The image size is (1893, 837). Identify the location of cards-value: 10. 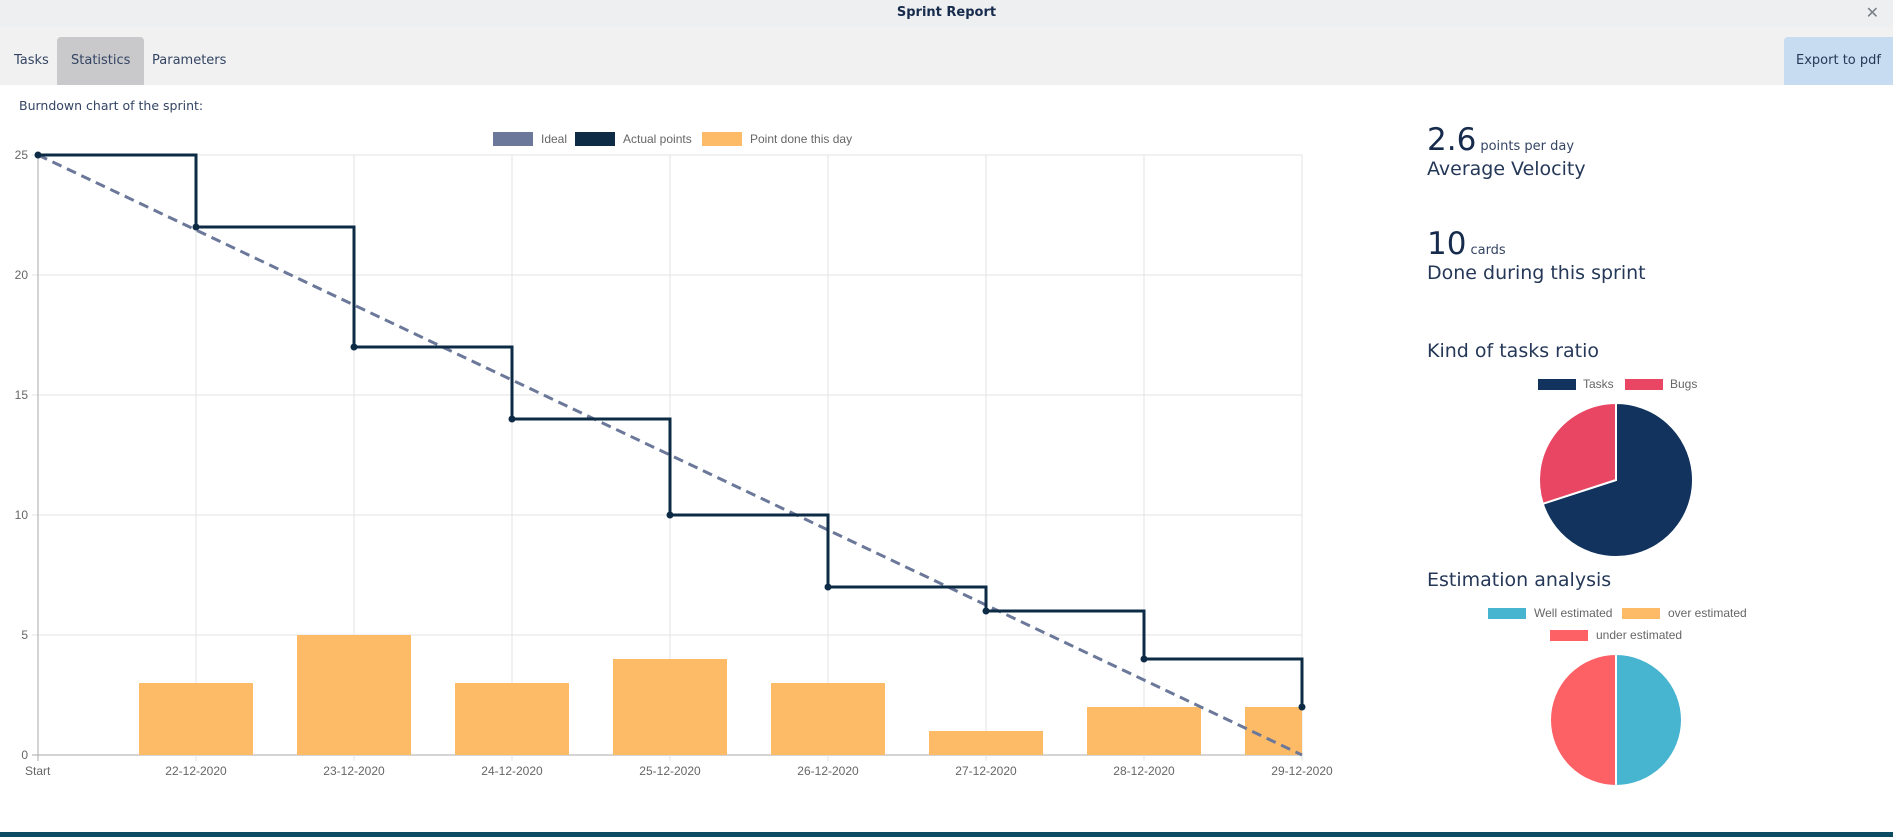
(1447, 244).